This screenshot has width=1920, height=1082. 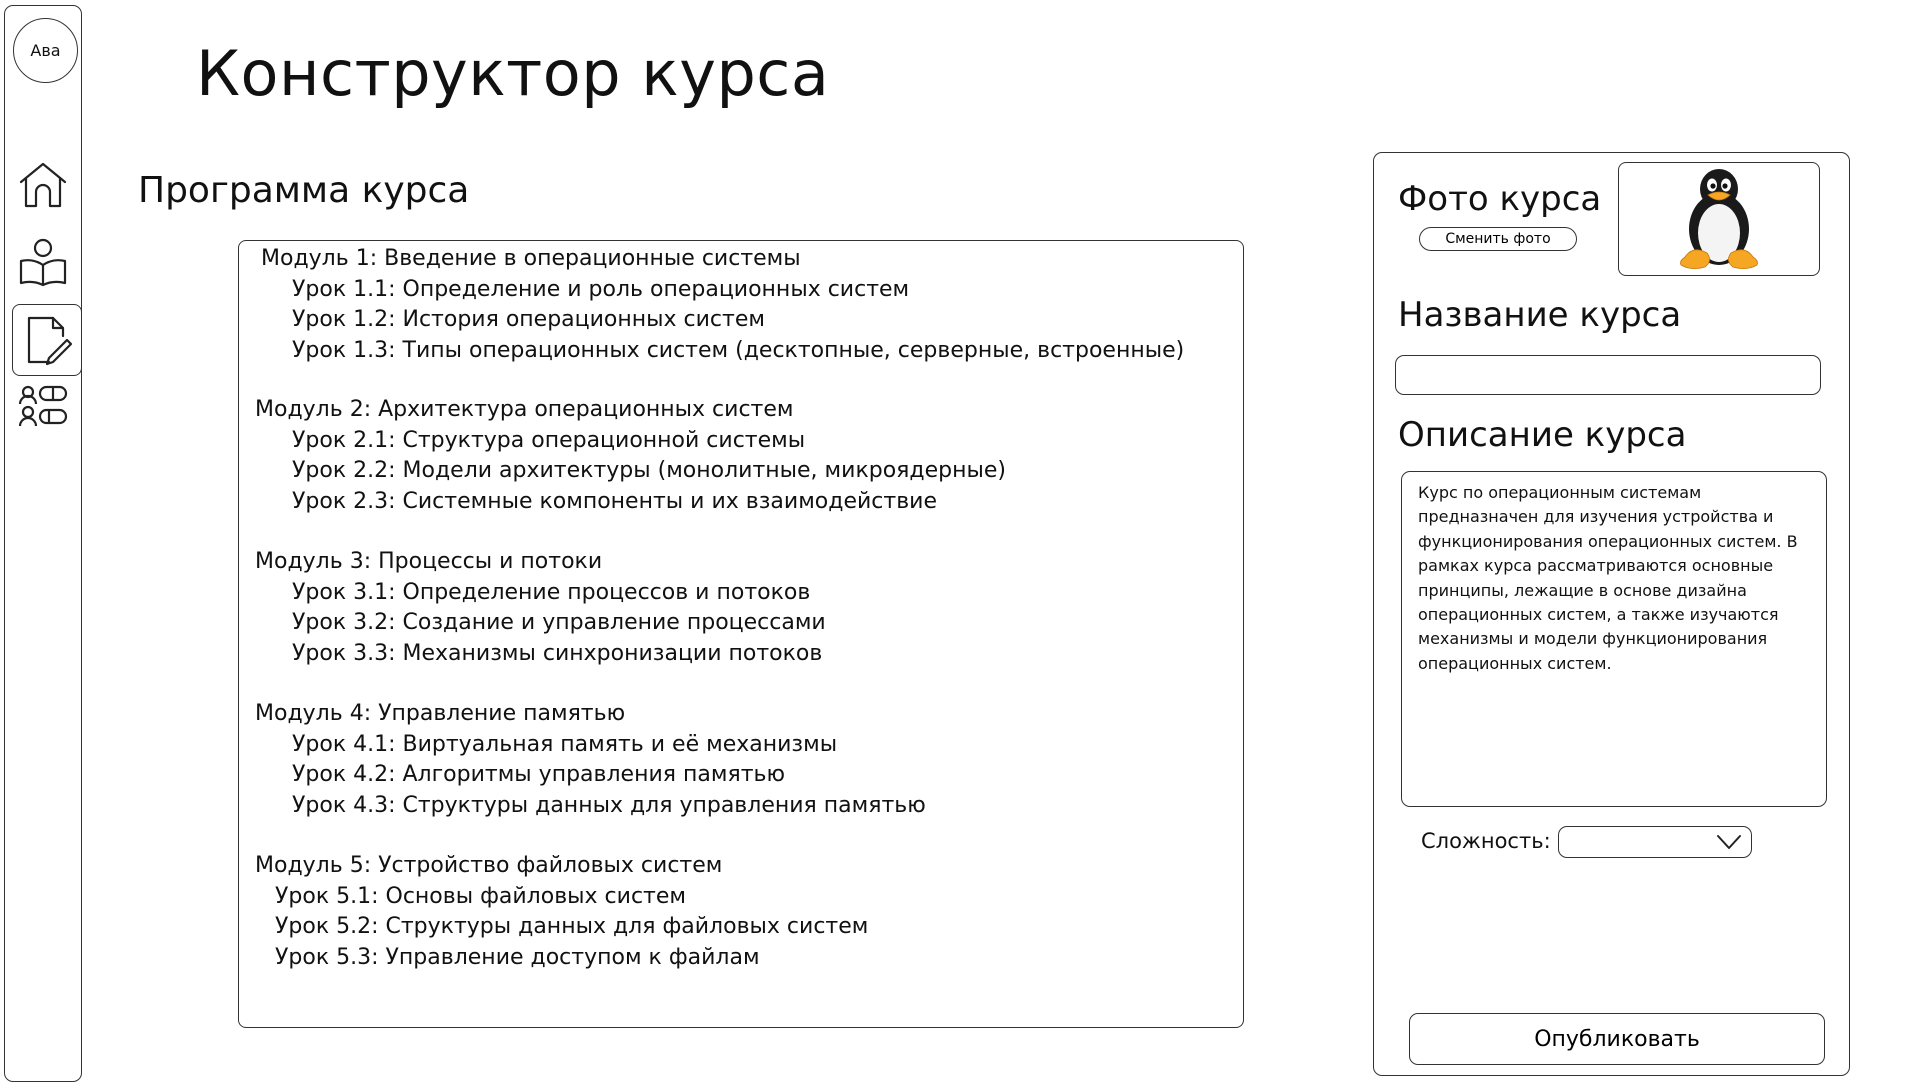 I want to click on sidebar: Ава, so click(x=43, y=543).